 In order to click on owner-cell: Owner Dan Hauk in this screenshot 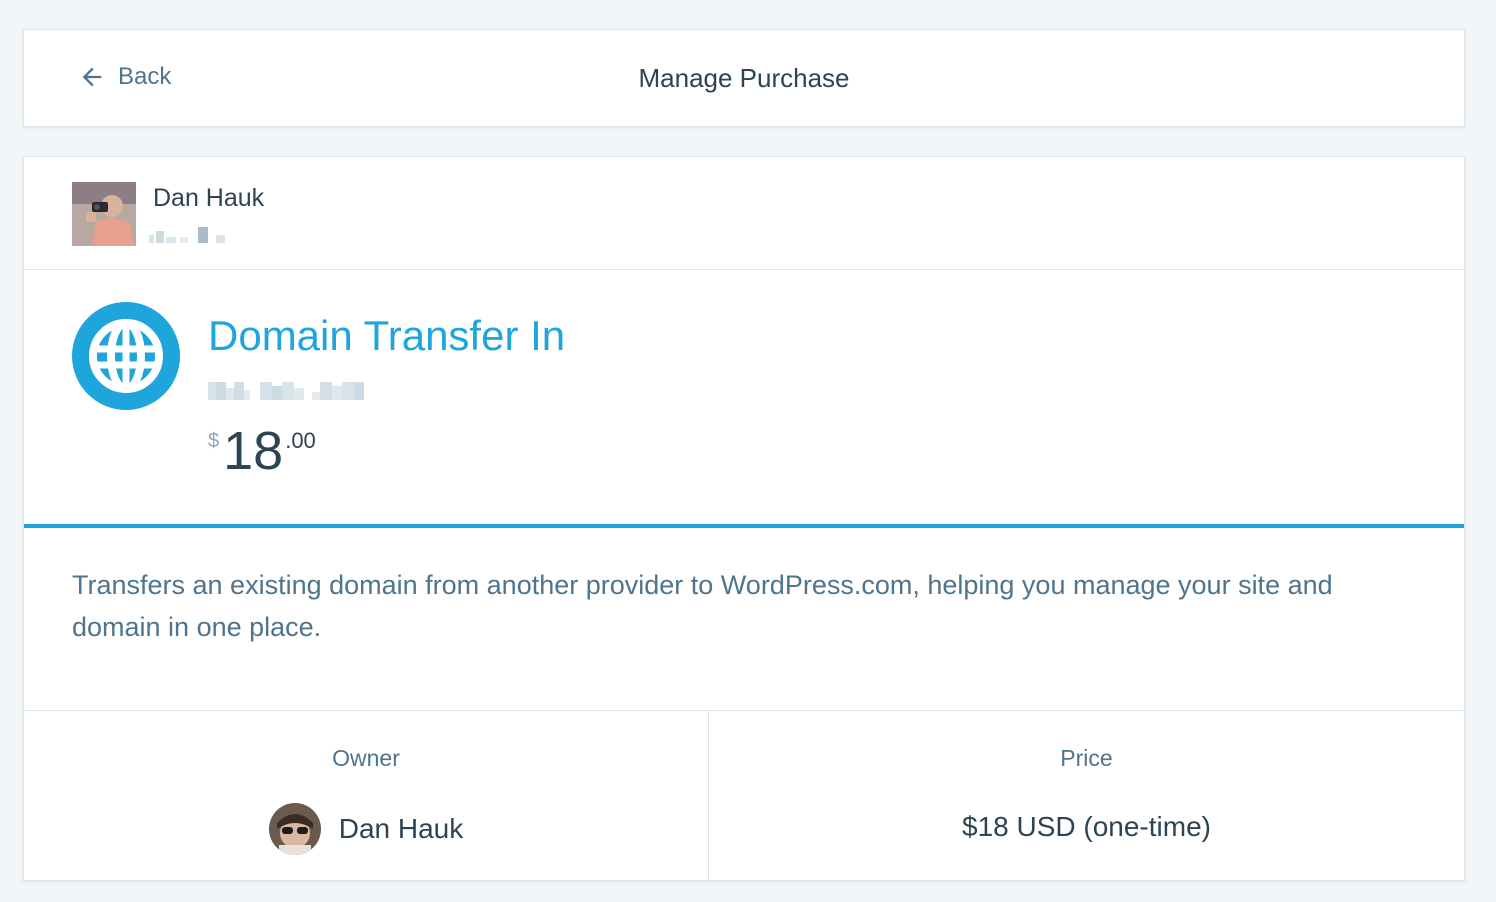, I will do `click(366, 796)`.